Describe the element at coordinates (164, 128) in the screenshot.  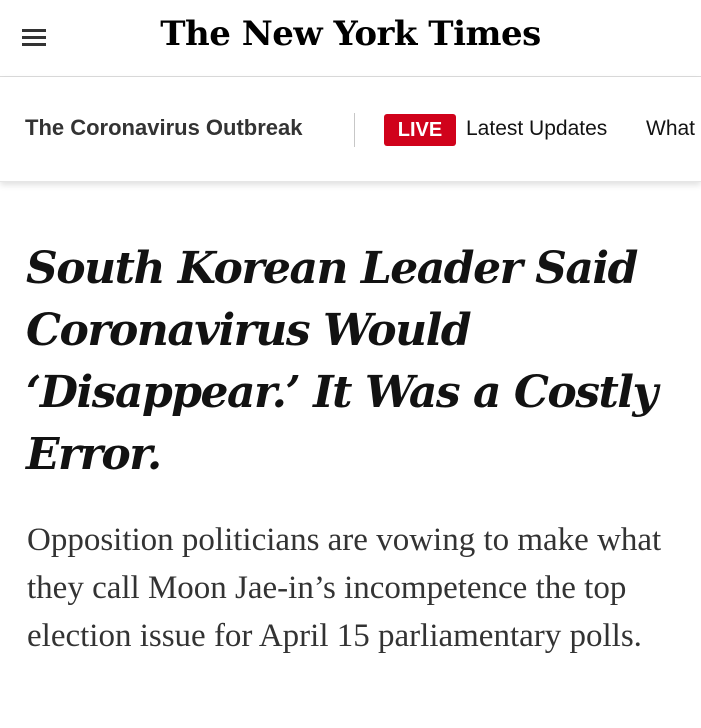
I see `section-title-link: The Coronavirus Outbreak` at that location.